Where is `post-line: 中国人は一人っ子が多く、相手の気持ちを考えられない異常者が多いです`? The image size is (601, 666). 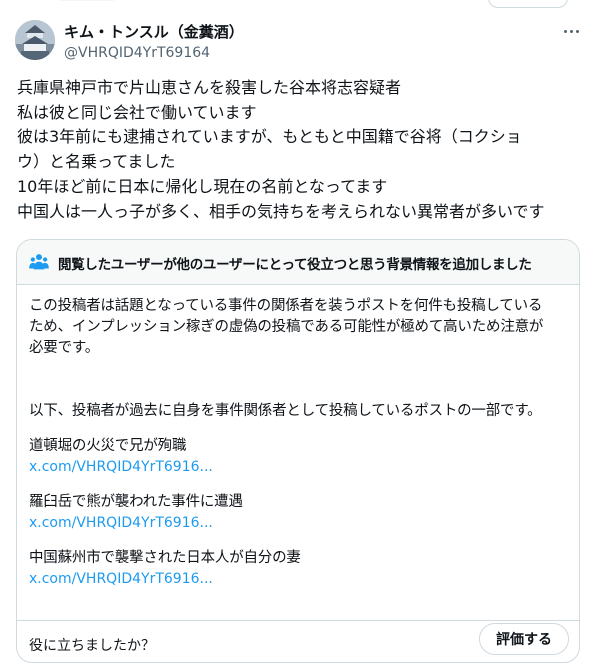
post-line: 中国人は一人っ子が多く、相手の気持ちを考えられない異常者が多いです is located at coordinates (281, 211).